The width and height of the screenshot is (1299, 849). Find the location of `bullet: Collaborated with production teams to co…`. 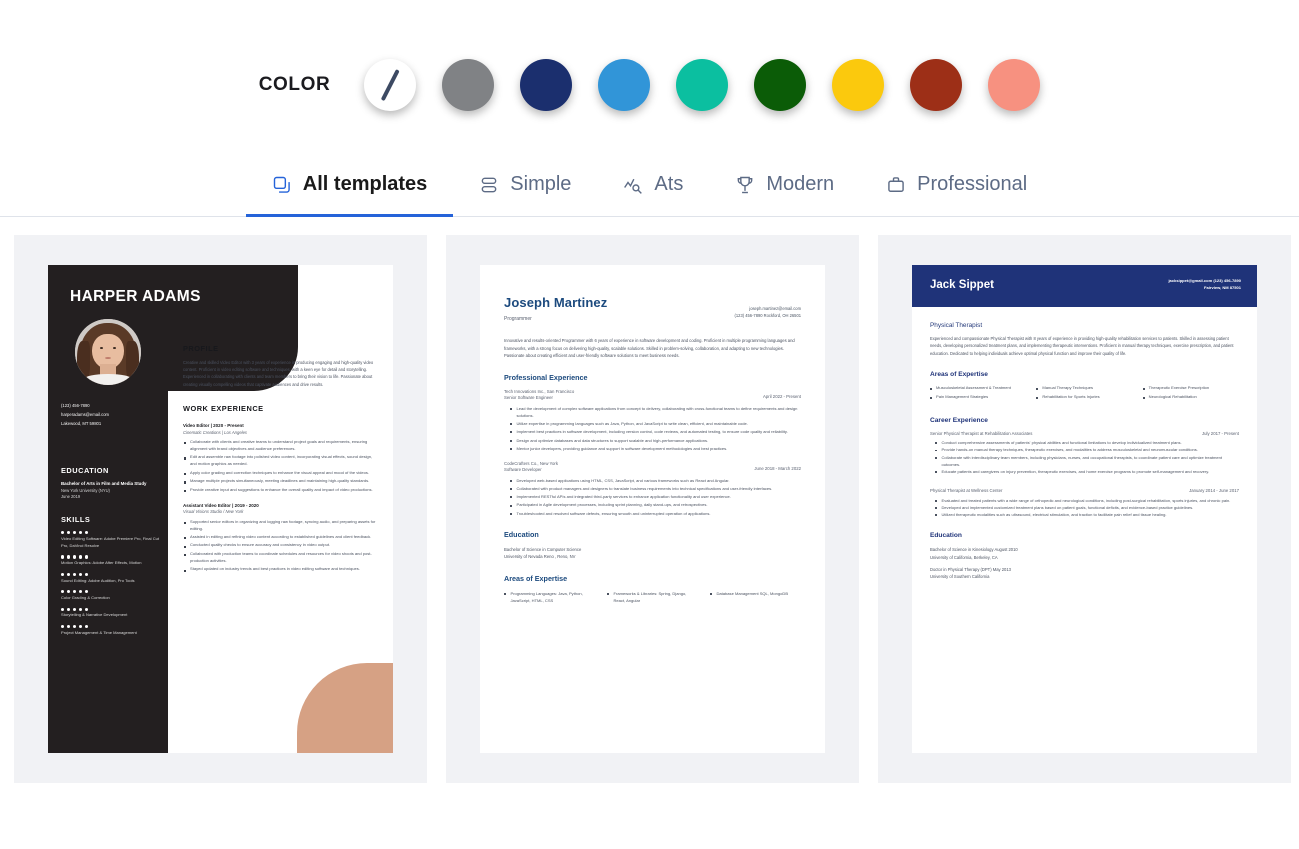

bullet: Collaborated with production teams to co… is located at coordinates (281, 558).